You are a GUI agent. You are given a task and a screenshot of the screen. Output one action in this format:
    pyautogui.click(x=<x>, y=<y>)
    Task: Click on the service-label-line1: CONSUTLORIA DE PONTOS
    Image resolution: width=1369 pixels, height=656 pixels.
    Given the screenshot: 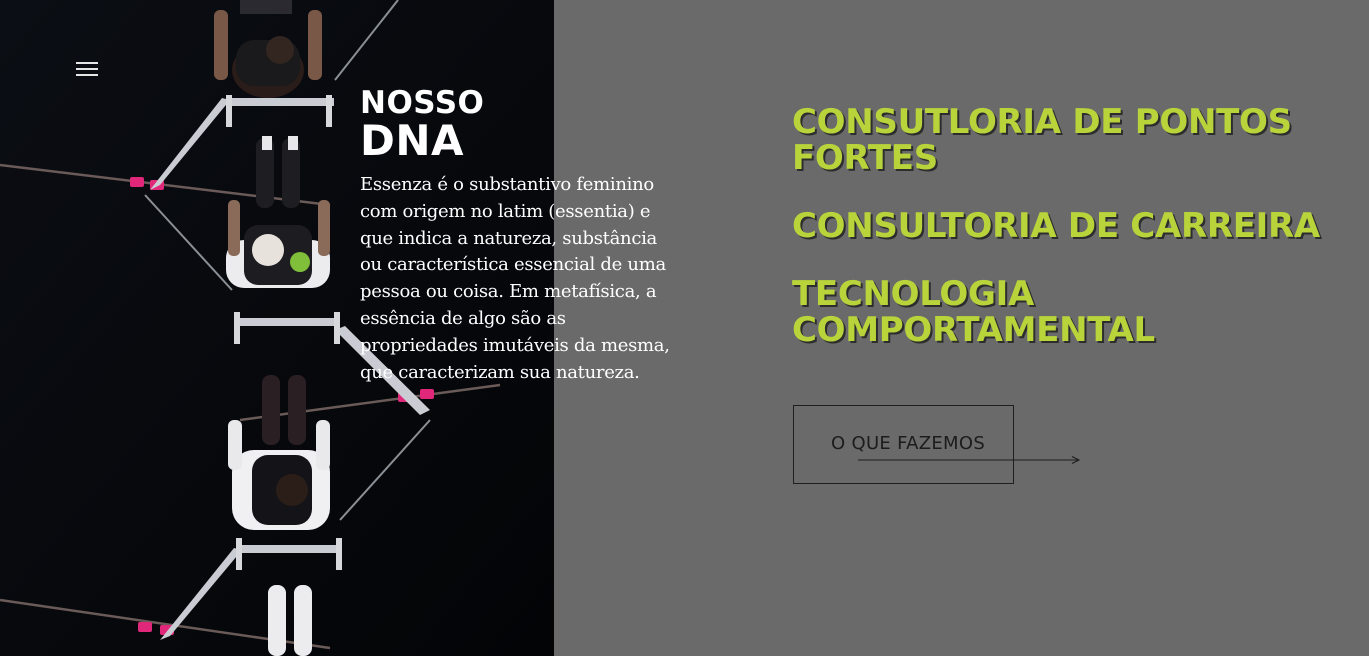 What is the action you would take?
    pyautogui.click(x=1042, y=122)
    